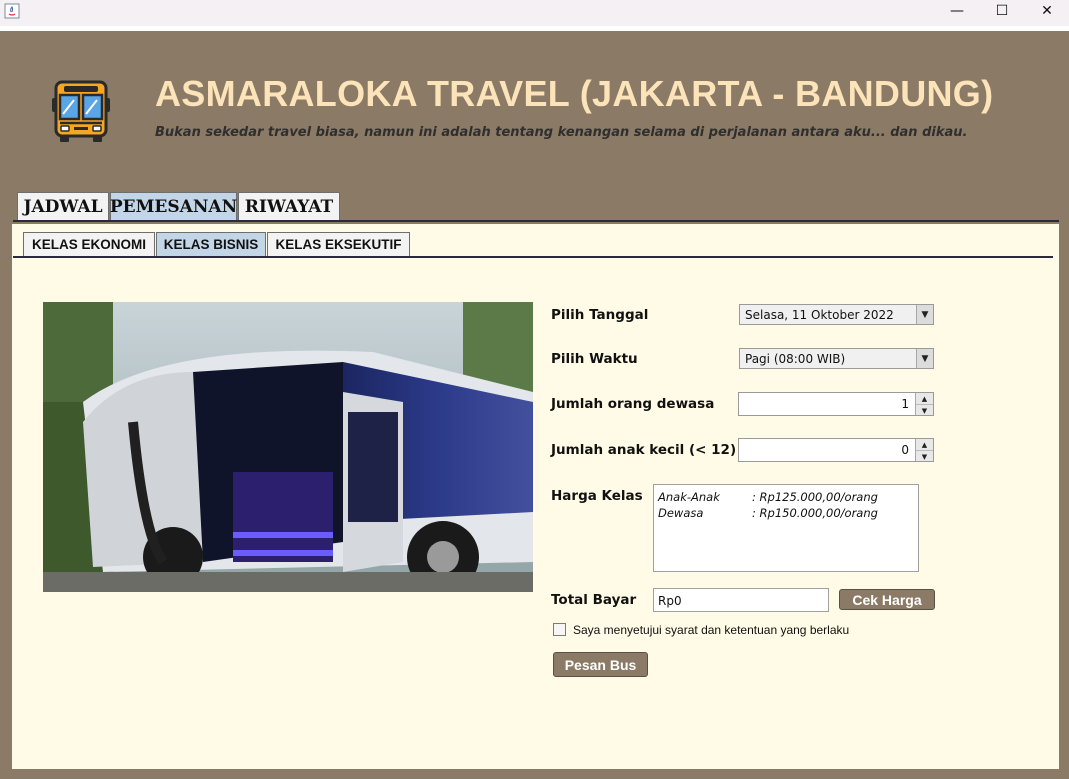  What do you see at coordinates (600, 664) in the screenshot?
I see `pesan-bus-button: Pesan Bus` at bounding box center [600, 664].